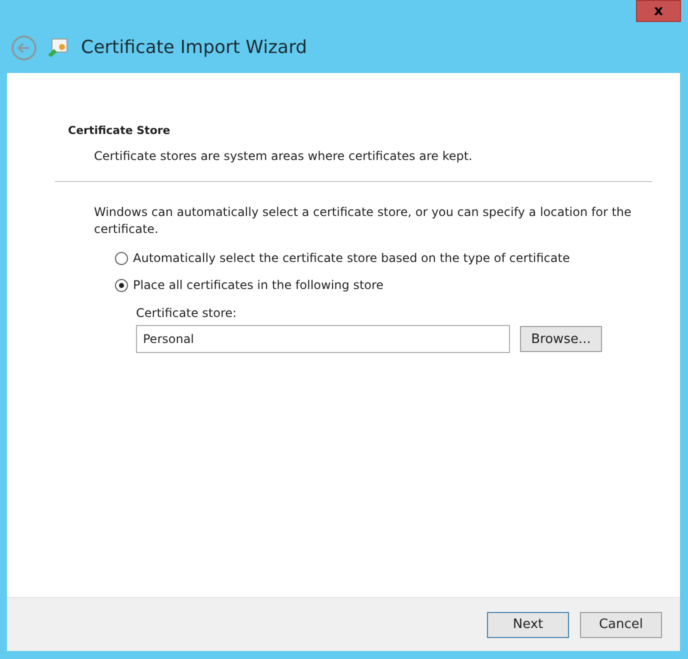  What do you see at coordinates (658, 11) in the screenshot?
I see `close-button: x` at bounding box center [658, 11].